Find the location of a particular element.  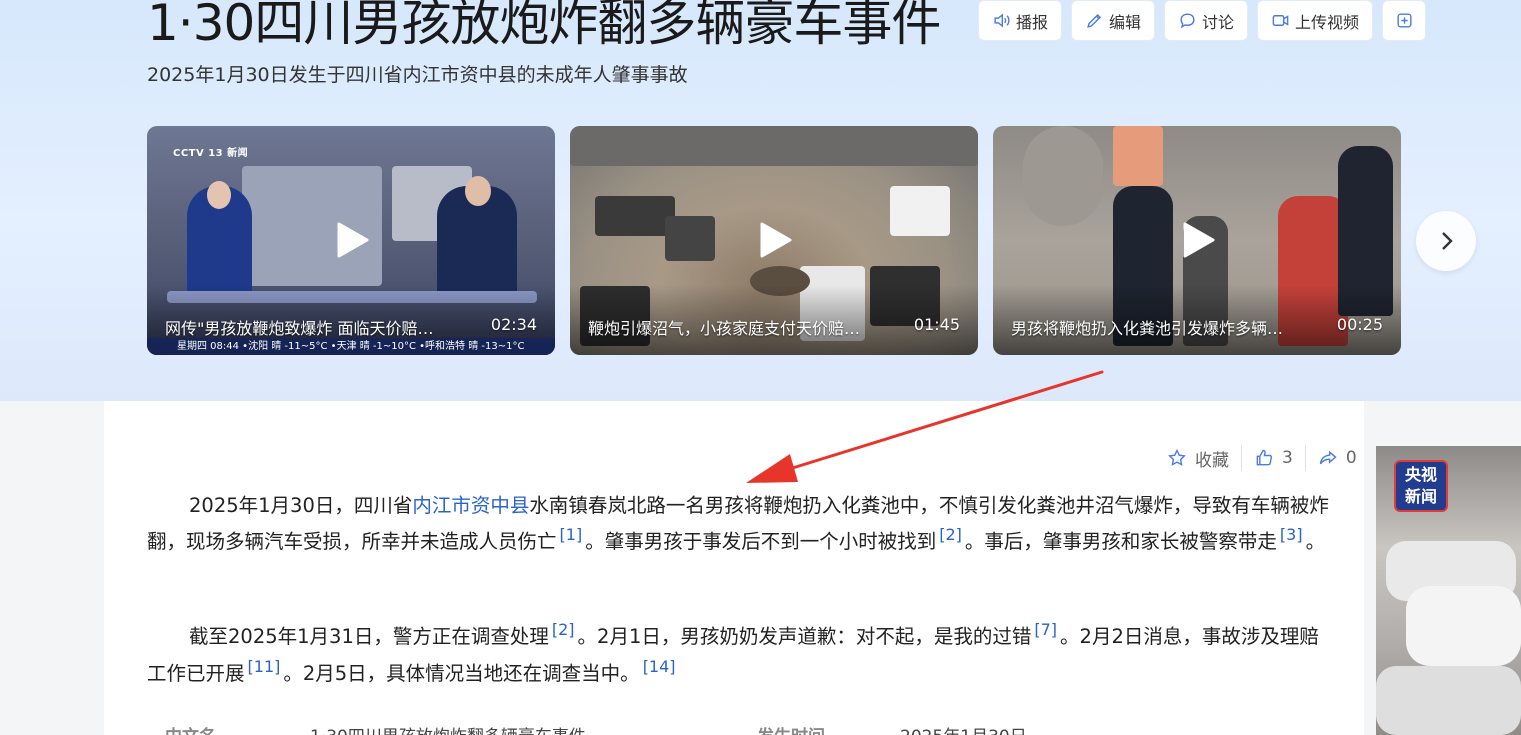

infobox-label: 中文名 is located at coordinates (190, 728).